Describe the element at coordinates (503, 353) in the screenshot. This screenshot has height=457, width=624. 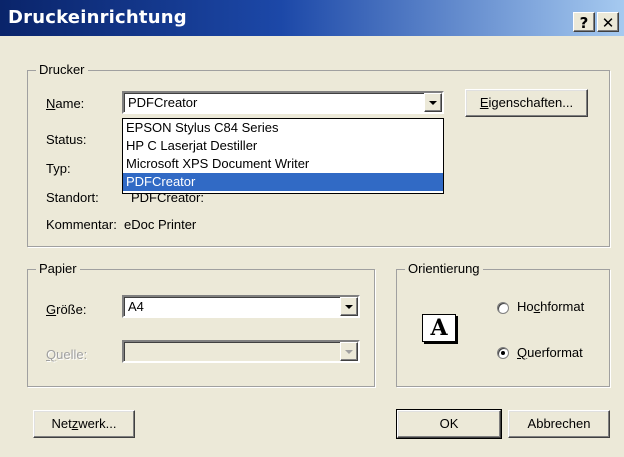
I see `landscape-radio` at that location.